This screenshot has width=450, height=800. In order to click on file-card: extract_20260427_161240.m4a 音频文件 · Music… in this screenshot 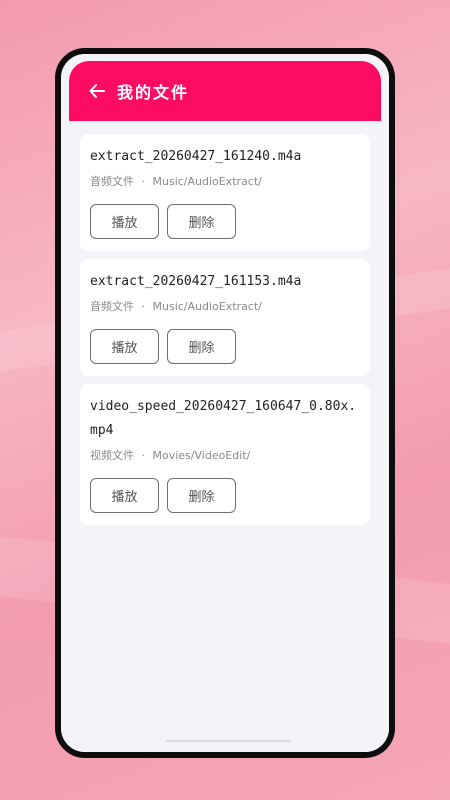, I will do `click(225, 192)`.